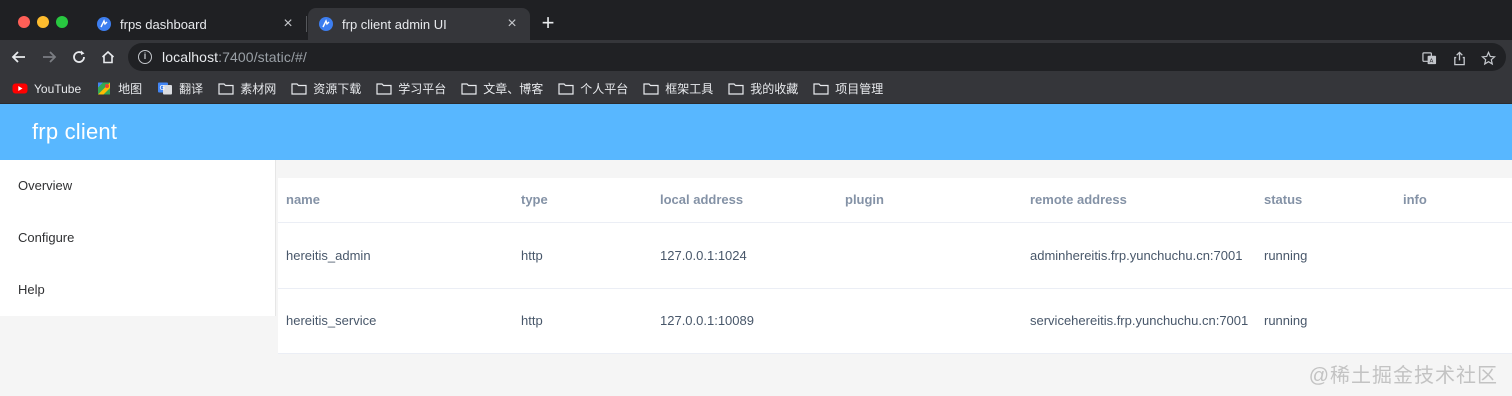 The width and height of the screenshot is (1512, 396). Describe the element at coordinates (689, 89) in the screenshot. I see `bookmark-label: 框架工具` at that location.